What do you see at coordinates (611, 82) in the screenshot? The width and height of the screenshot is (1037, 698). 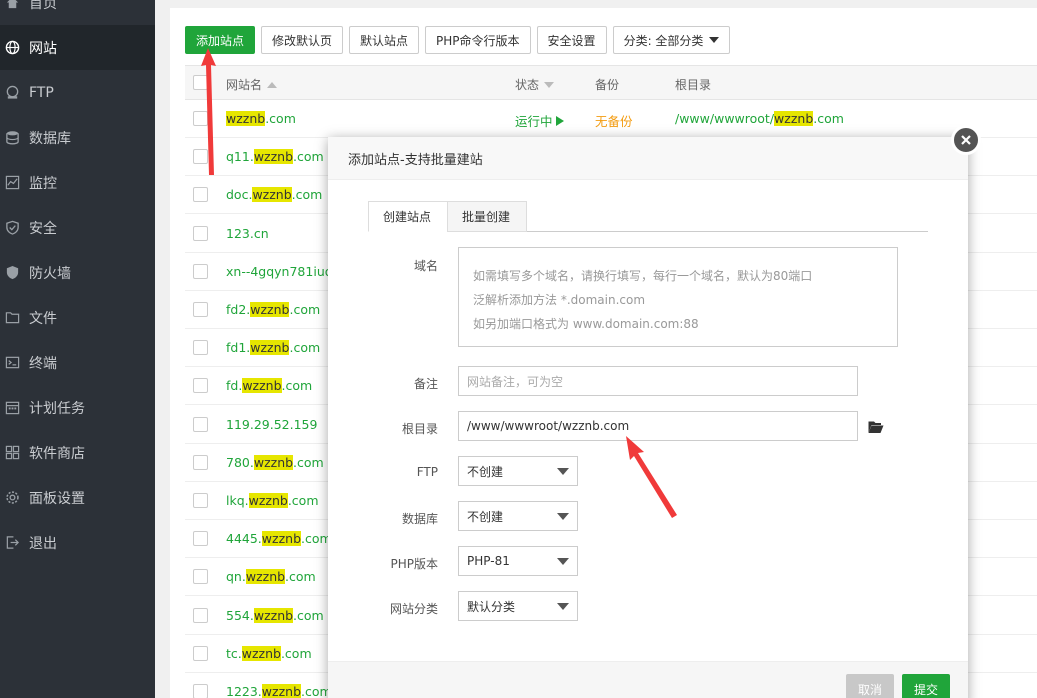 I see `table-header: 网站名 状态 备份 根目录` at bounding box center [611, 82].